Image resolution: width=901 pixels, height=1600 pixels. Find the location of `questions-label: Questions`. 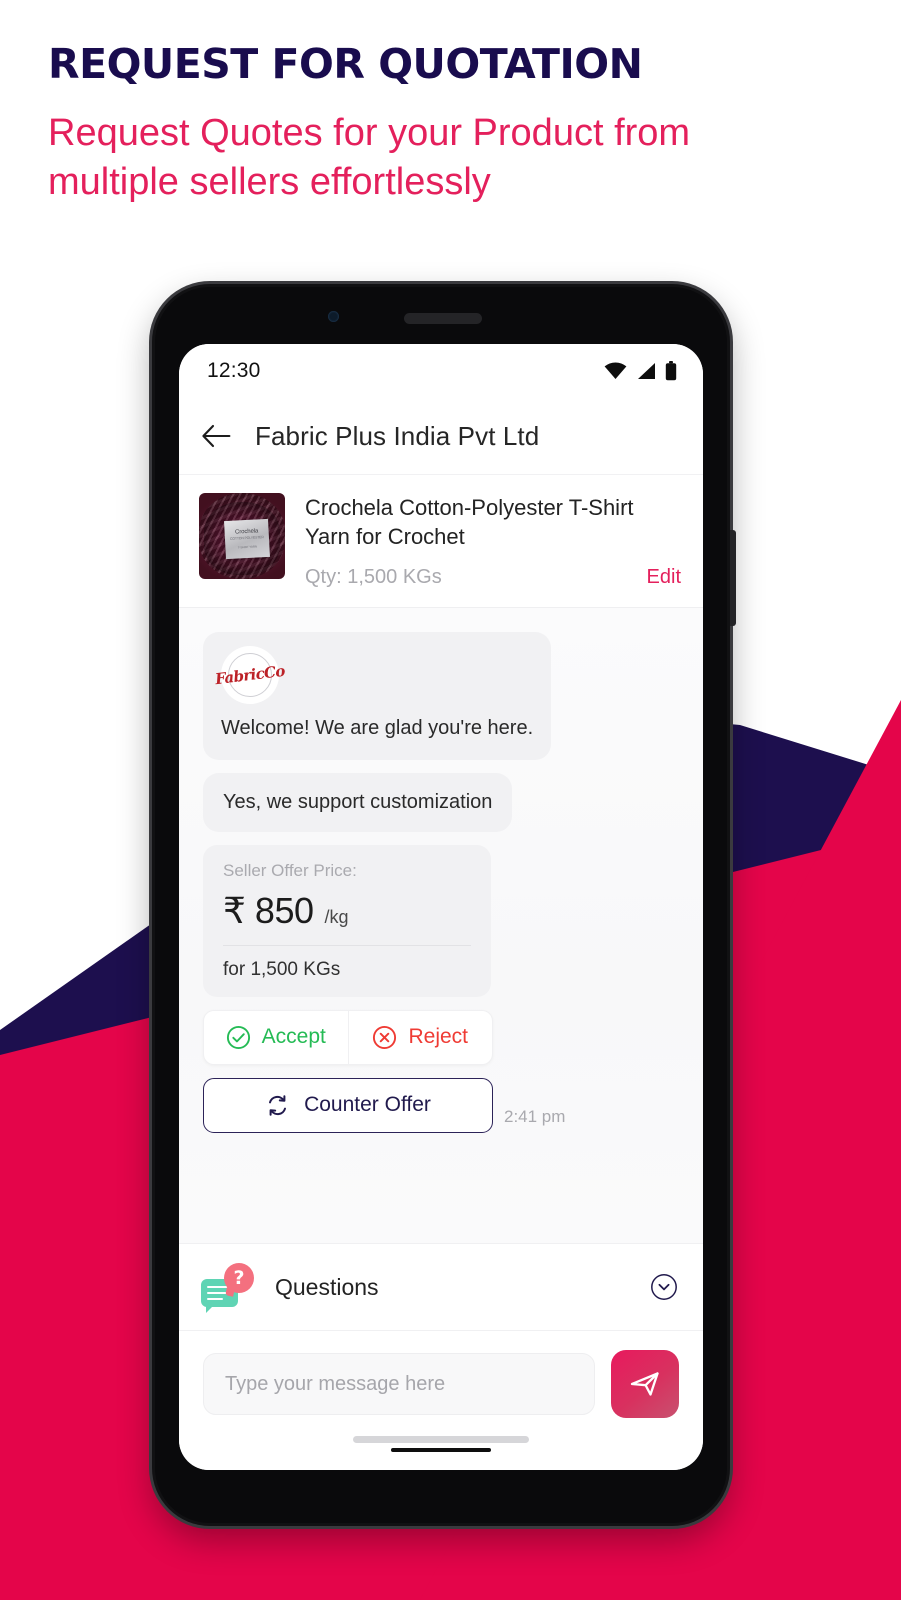

questions-label: Questions is located at coordinates (327, 1286).